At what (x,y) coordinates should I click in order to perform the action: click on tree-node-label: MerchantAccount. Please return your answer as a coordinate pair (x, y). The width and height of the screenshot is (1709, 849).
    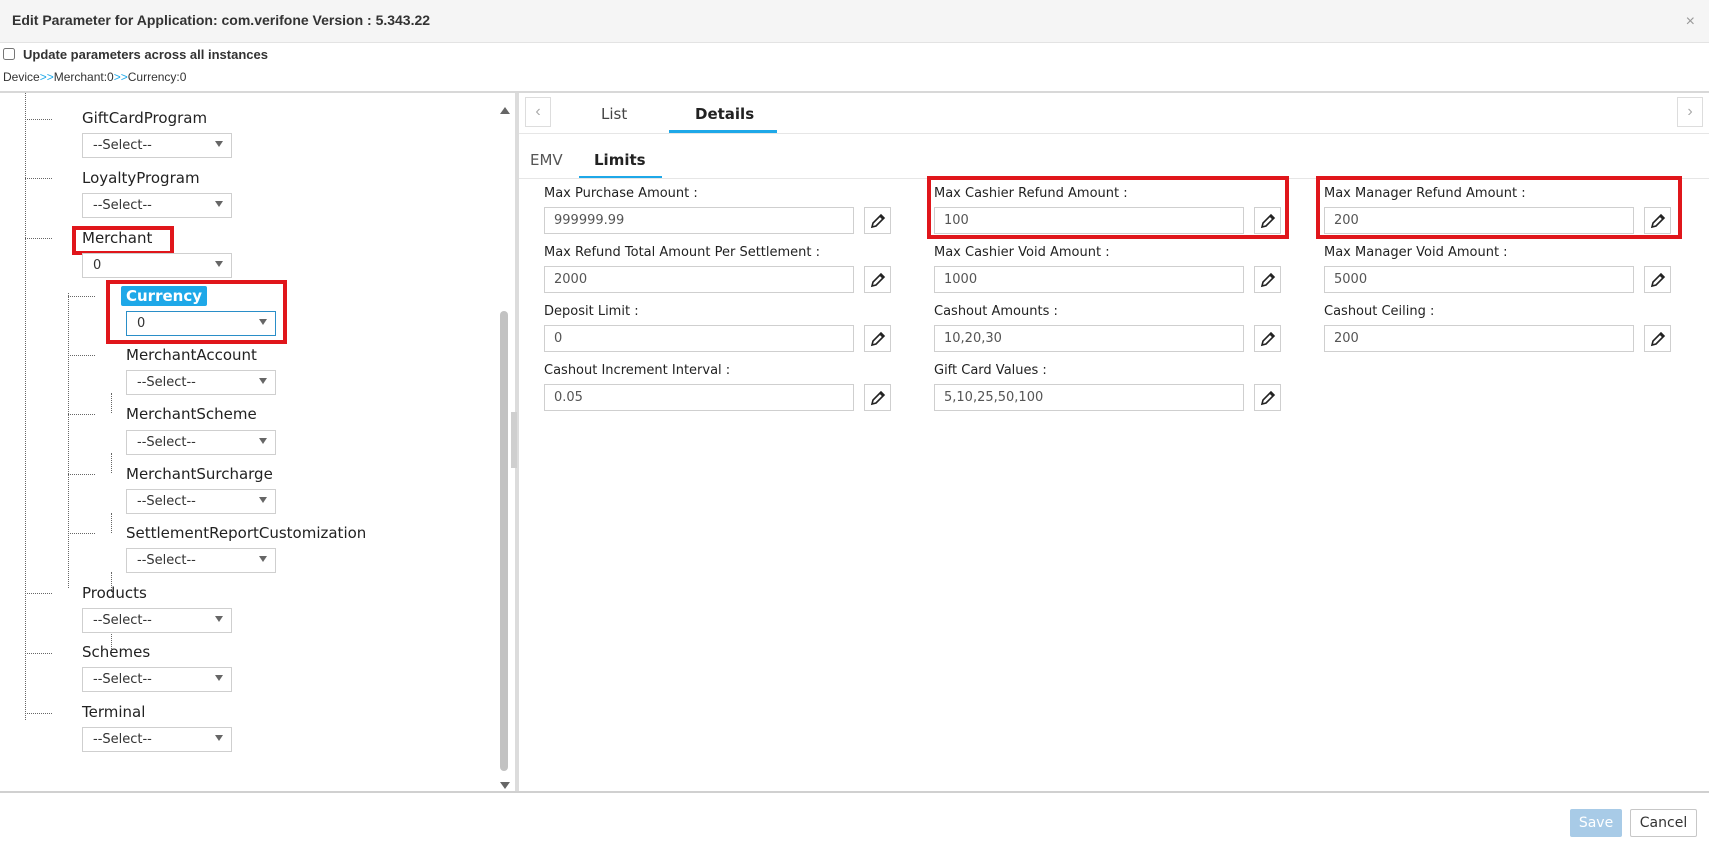
    Looking at the image, I should click on (191, 355).